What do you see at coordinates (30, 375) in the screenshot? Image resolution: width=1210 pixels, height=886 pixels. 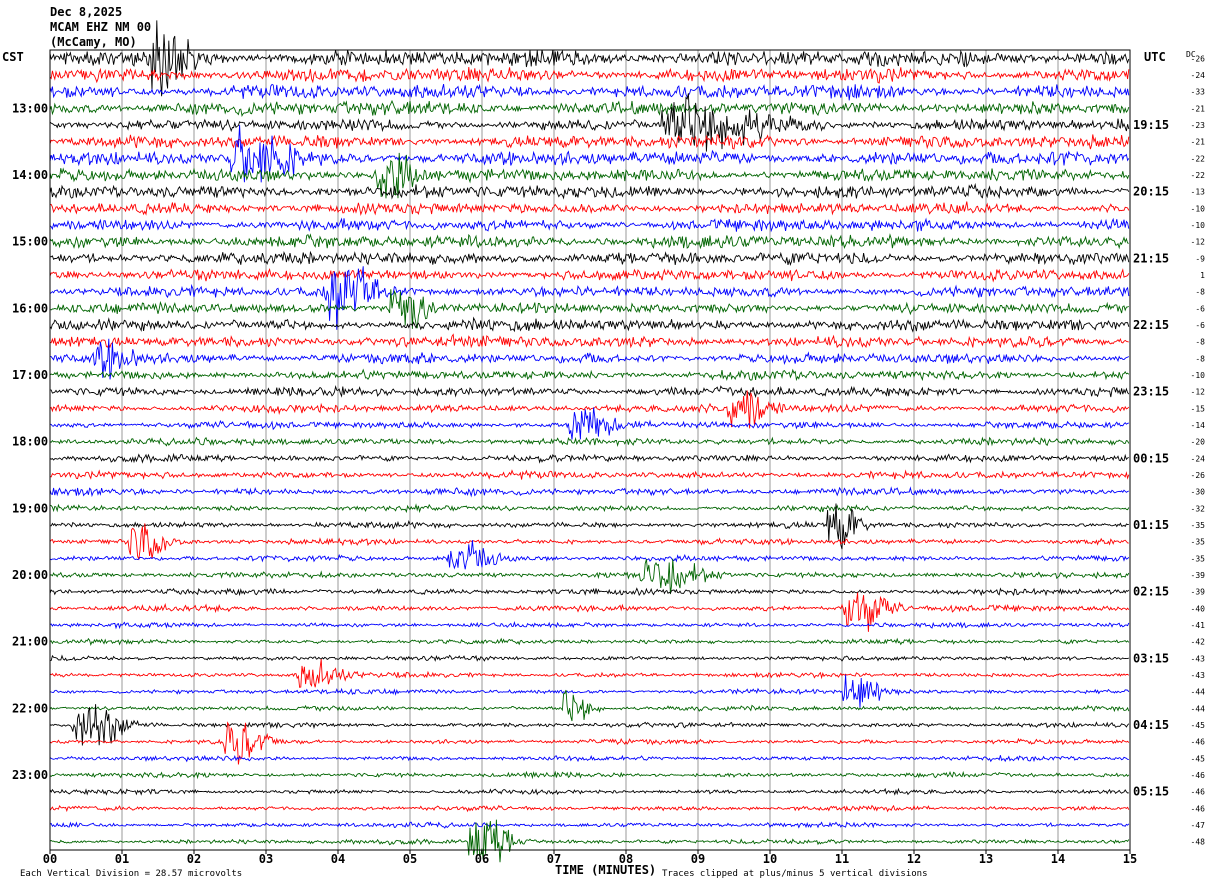 I see `cst-hour-label: 17:00` at bounding box center [30, 375].